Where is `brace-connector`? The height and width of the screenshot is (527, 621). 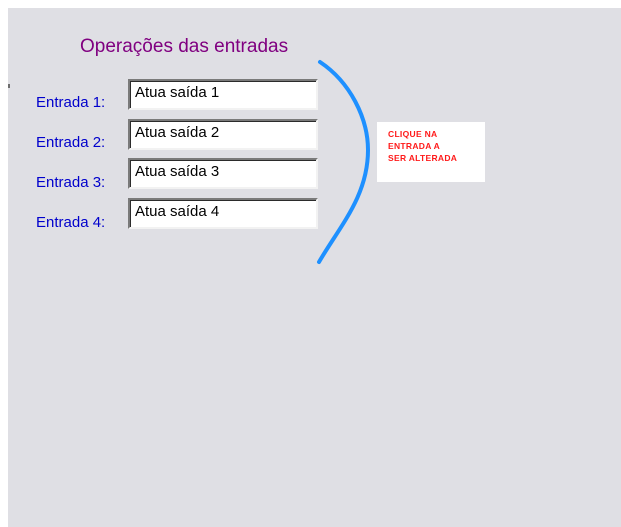
brace-connector is located at coordinates (344, 162).